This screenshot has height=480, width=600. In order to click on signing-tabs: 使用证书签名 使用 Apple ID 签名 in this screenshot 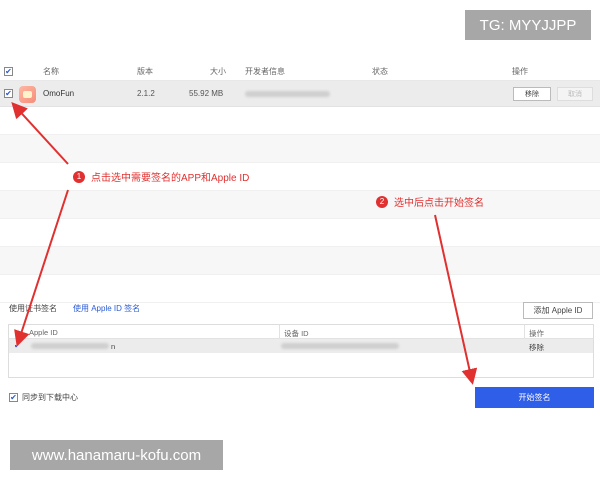, I will do `click(82, 308)`.